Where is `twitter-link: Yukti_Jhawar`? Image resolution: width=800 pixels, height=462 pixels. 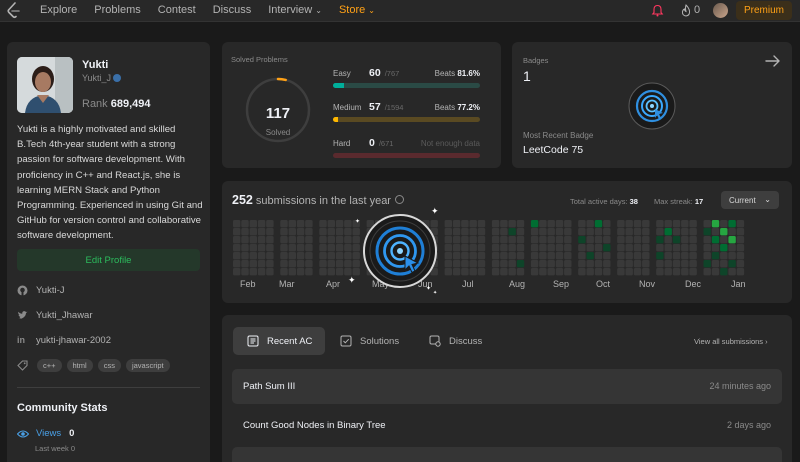
twitter-link: Yukti_Jhawar is located at coordinates (55, 315).